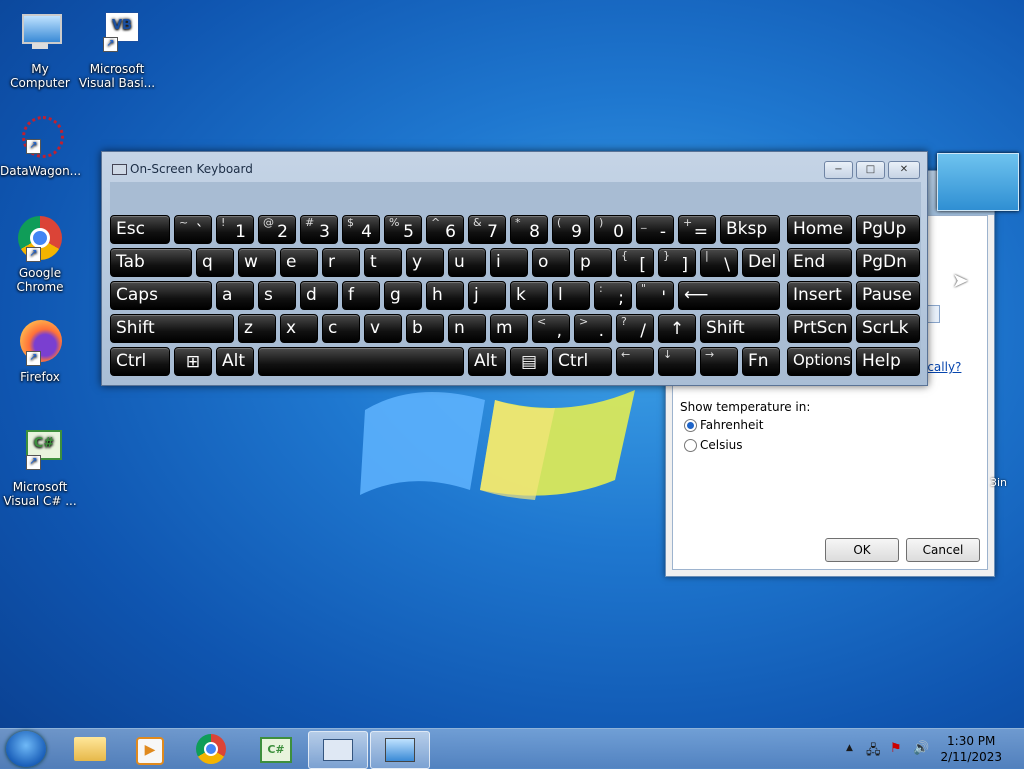 The width and height of the screenshot is (1024, 769). I want to click on maximize-button: □, so click(870, 170).